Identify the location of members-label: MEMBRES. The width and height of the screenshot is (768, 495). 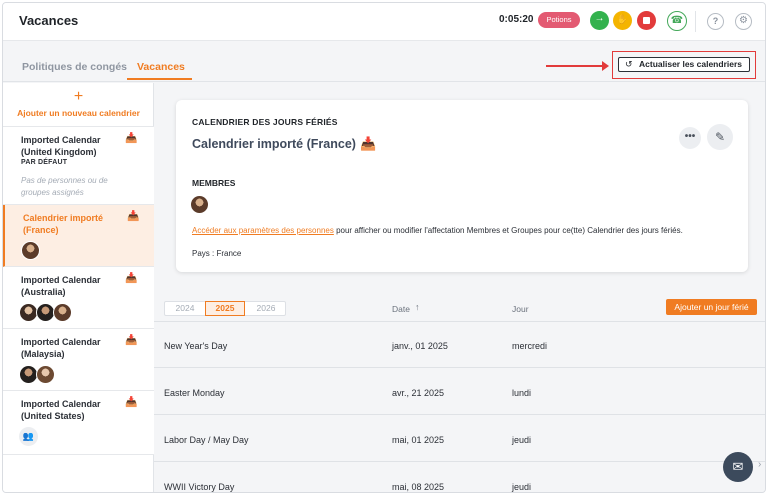
(214, 183).